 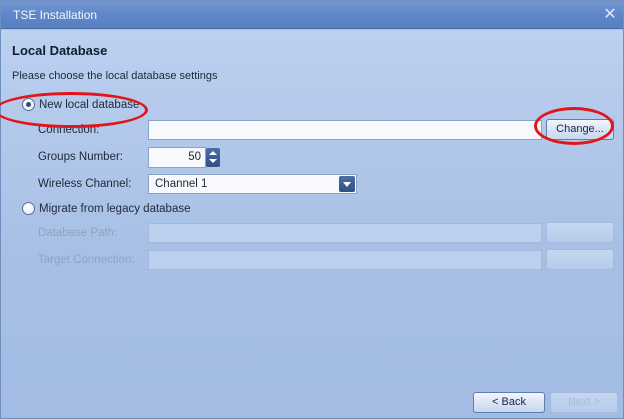 I want to click on target-connection-change-button, so click(x=580, y=259).